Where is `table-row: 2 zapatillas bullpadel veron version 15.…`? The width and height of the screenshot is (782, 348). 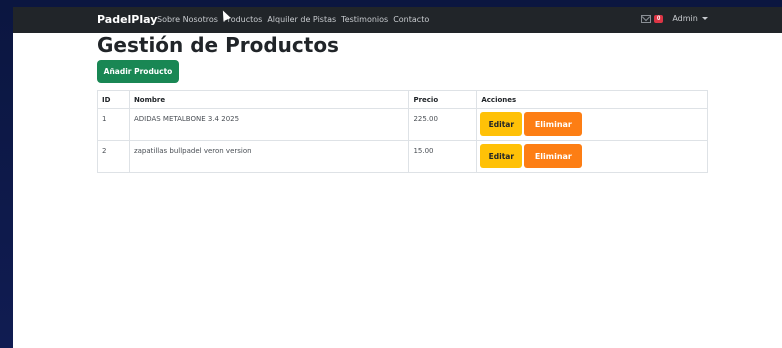
table-row: 2 zapatillas bullpadel veron version 15.… is located at coordinates (402, 156).